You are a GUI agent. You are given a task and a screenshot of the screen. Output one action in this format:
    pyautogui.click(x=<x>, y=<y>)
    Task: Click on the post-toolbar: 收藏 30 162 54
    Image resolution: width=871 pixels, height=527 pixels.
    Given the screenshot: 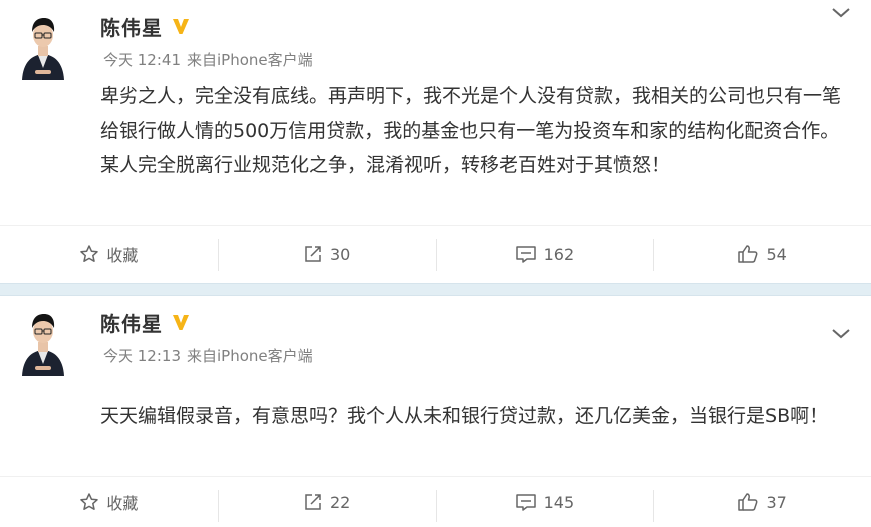 What is the action you would take?
    pyautogui.click(x=435, y=253)
    